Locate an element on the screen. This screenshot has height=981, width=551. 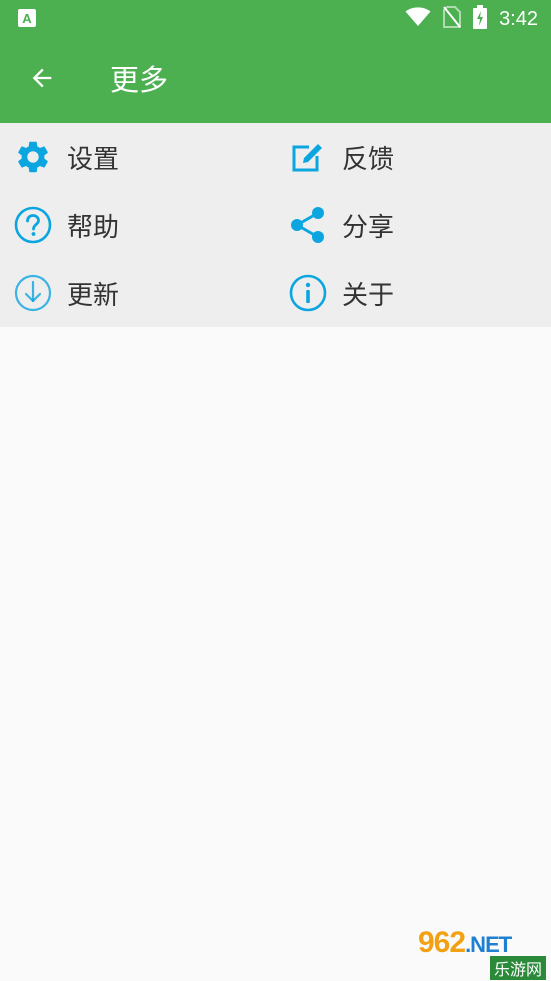
a-notification-icon: A is located at coordinates (27, 18).